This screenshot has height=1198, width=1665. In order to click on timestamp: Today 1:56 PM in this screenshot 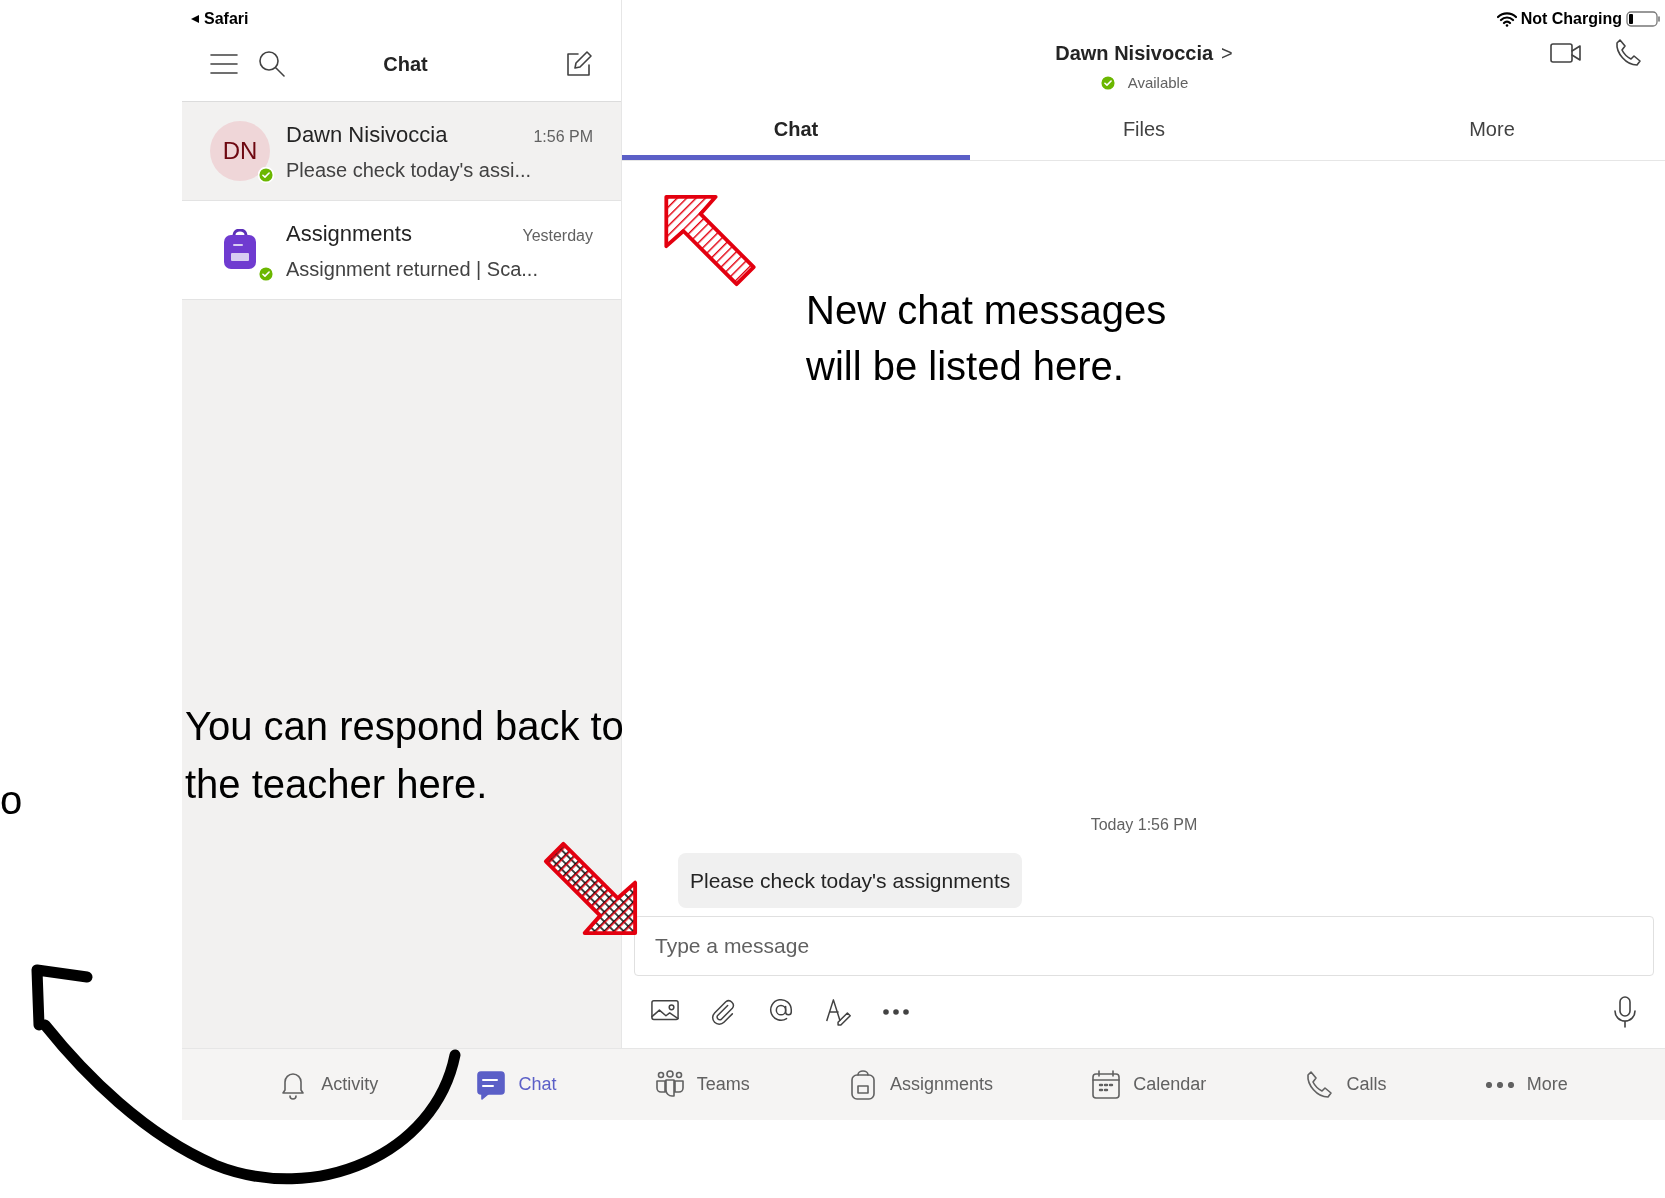, I will do `click(1144, 824)`.